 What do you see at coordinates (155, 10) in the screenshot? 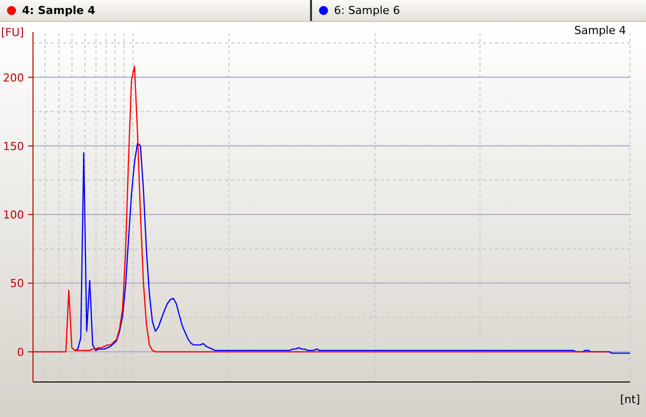
I see `sample-tab: 4: Sample 4` at bounding box center [155, 10].